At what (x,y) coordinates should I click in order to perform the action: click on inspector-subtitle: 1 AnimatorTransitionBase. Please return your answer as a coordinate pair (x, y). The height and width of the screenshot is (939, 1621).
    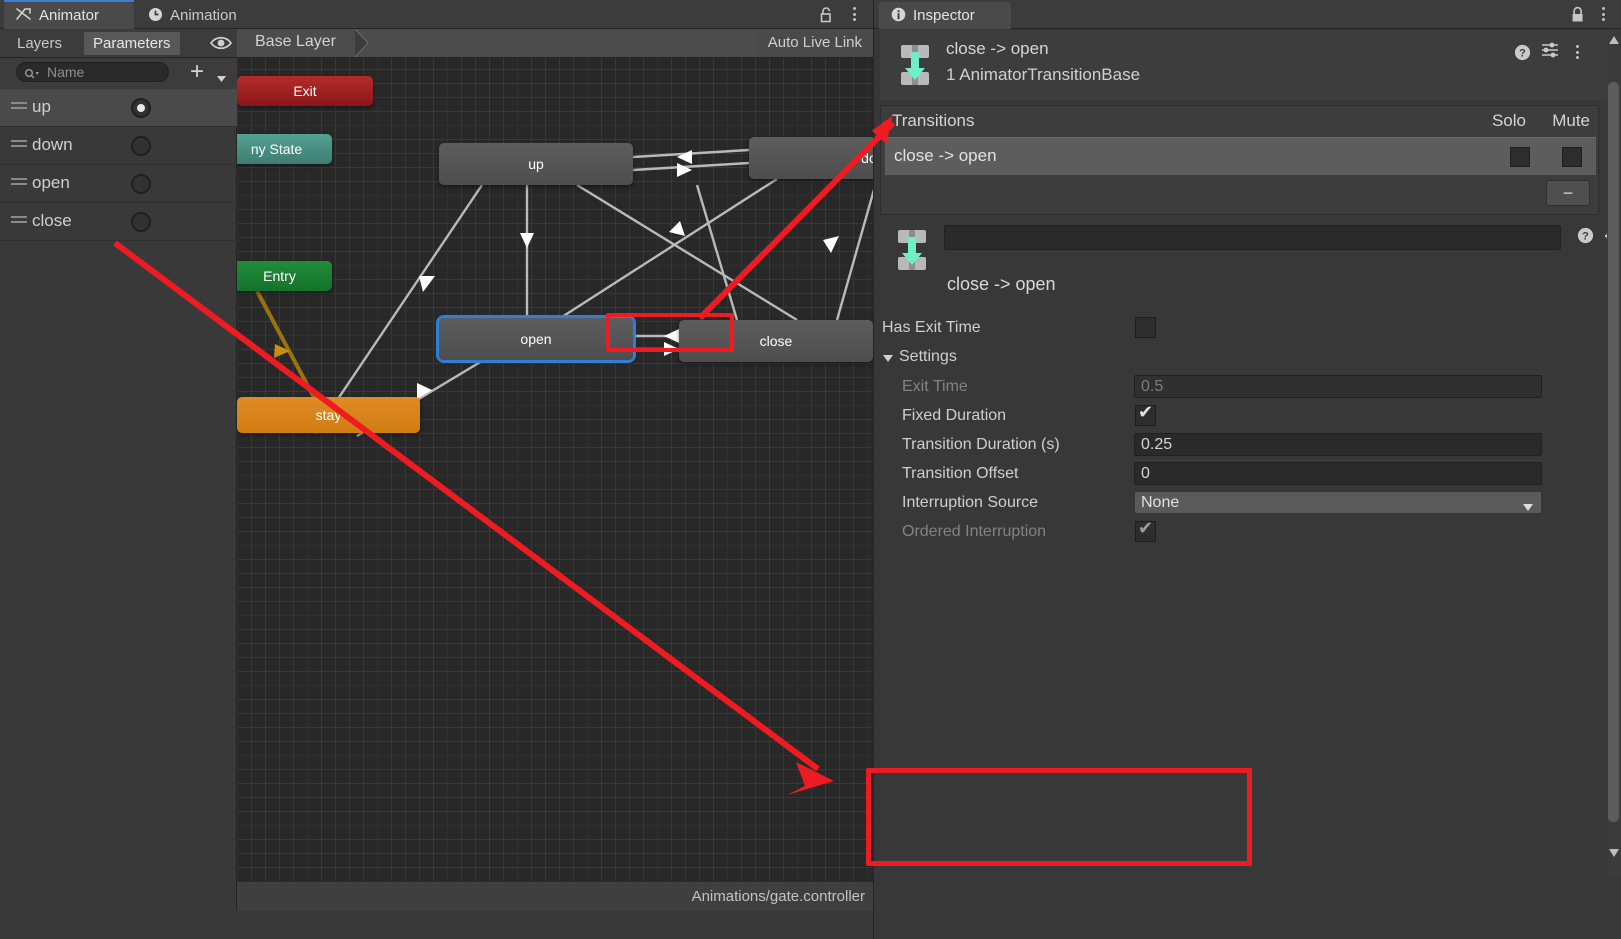
    Looking at the image, I should click on (1043, 74).